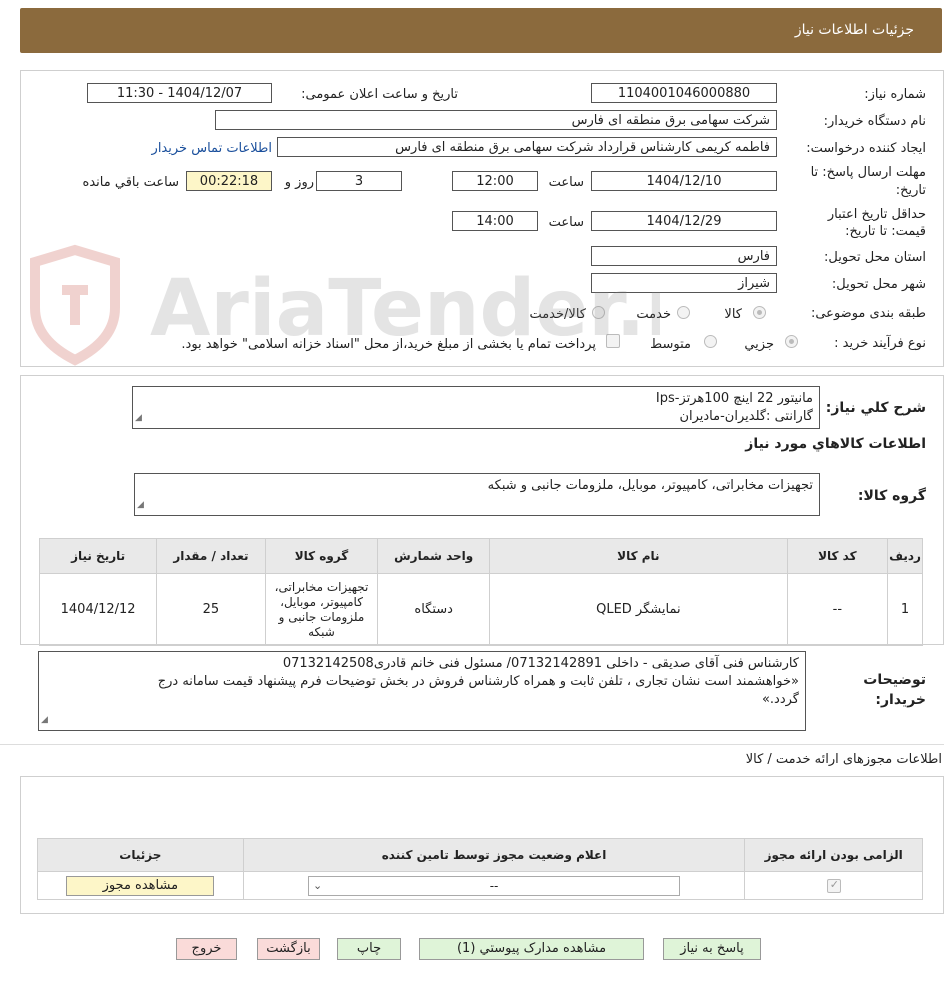 Image resolution: width=944 pixels, height=981 pixels. I want to click on permit-status-select: -- ⌄, so click(494, 885).